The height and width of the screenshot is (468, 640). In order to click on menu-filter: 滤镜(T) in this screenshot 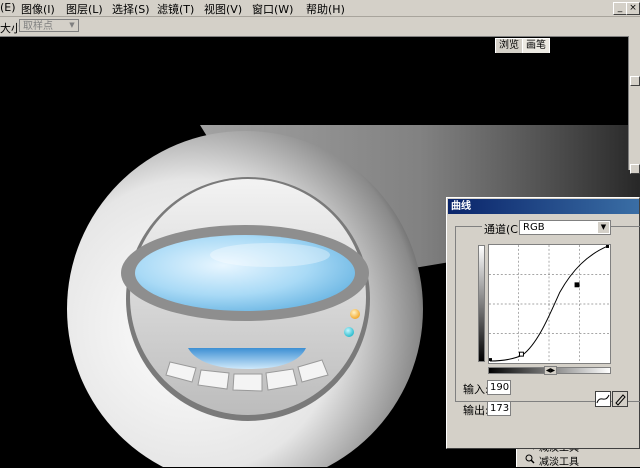, I will do `click(175, 9)`.